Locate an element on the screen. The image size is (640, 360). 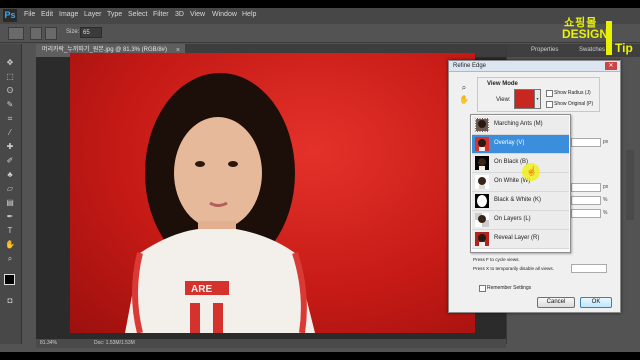
smooth-field is located at coordinates (586, 187).